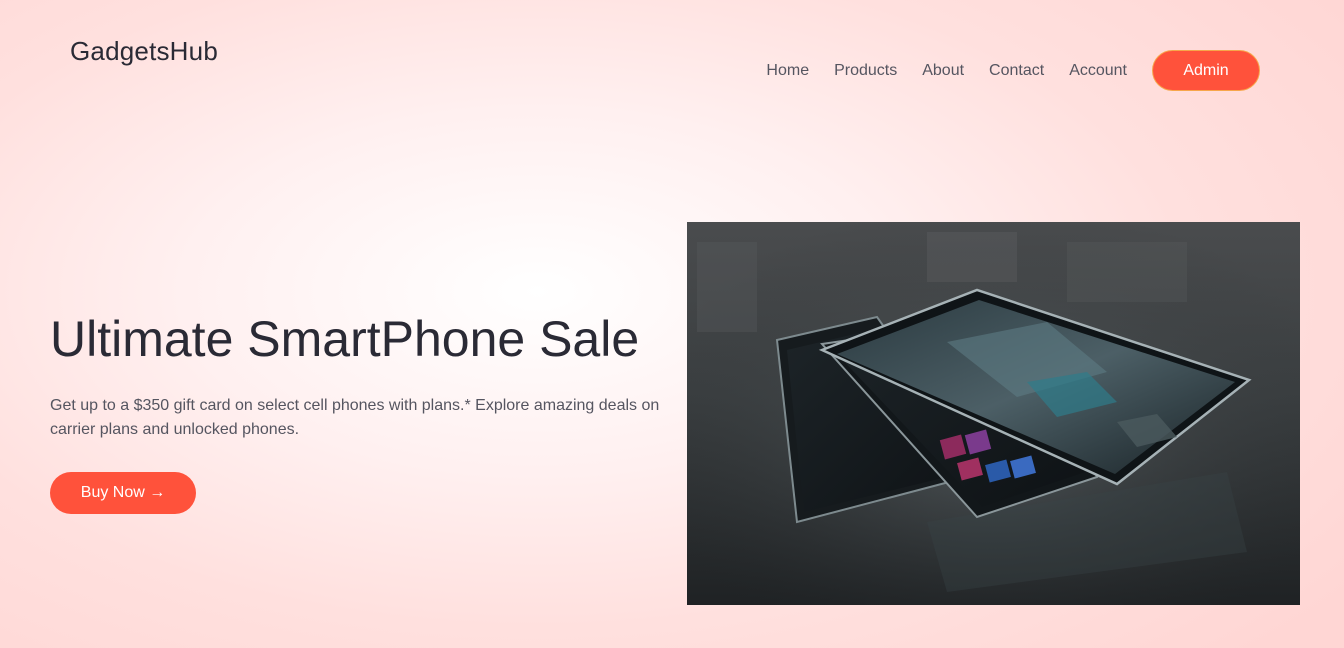 This screenshot has height=648, width=1344. What do you see at coordinates (123, 493) in the screenshot?
I see `buy-now-button: Buy Now →` at bounding box center [123, 493].